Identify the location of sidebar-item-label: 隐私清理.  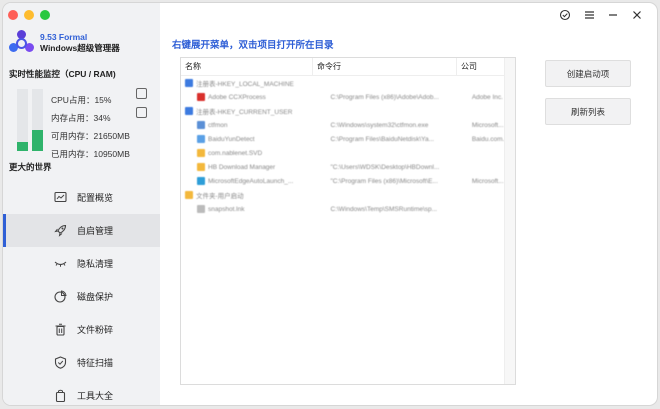
(95, 264).